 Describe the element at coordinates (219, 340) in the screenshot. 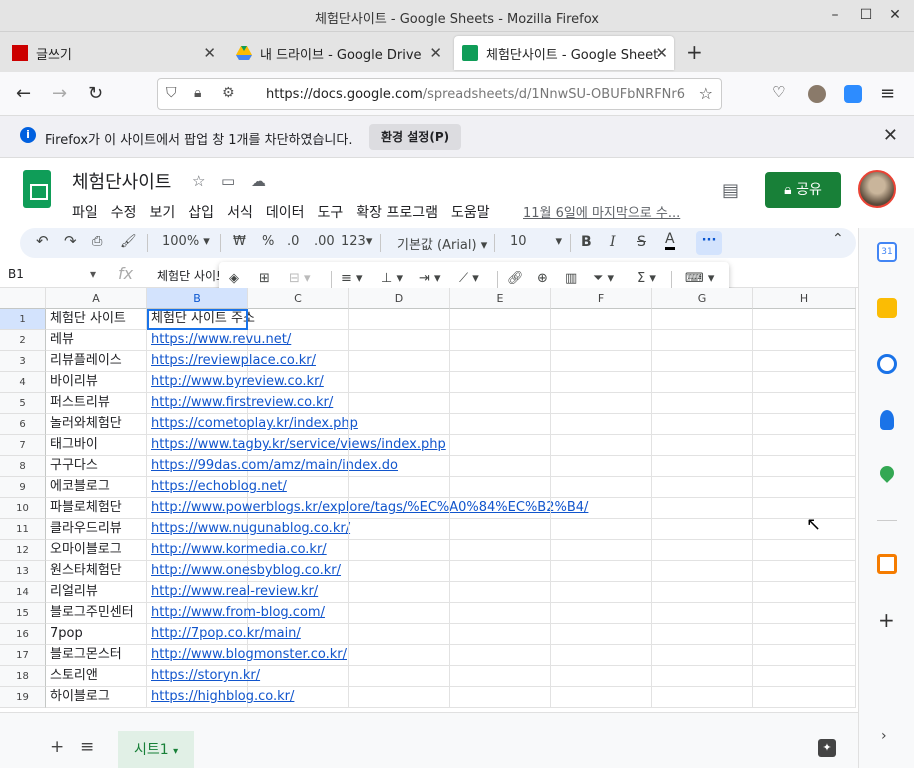

I see `cell-b-link: https://www.revu.net/` at that location.